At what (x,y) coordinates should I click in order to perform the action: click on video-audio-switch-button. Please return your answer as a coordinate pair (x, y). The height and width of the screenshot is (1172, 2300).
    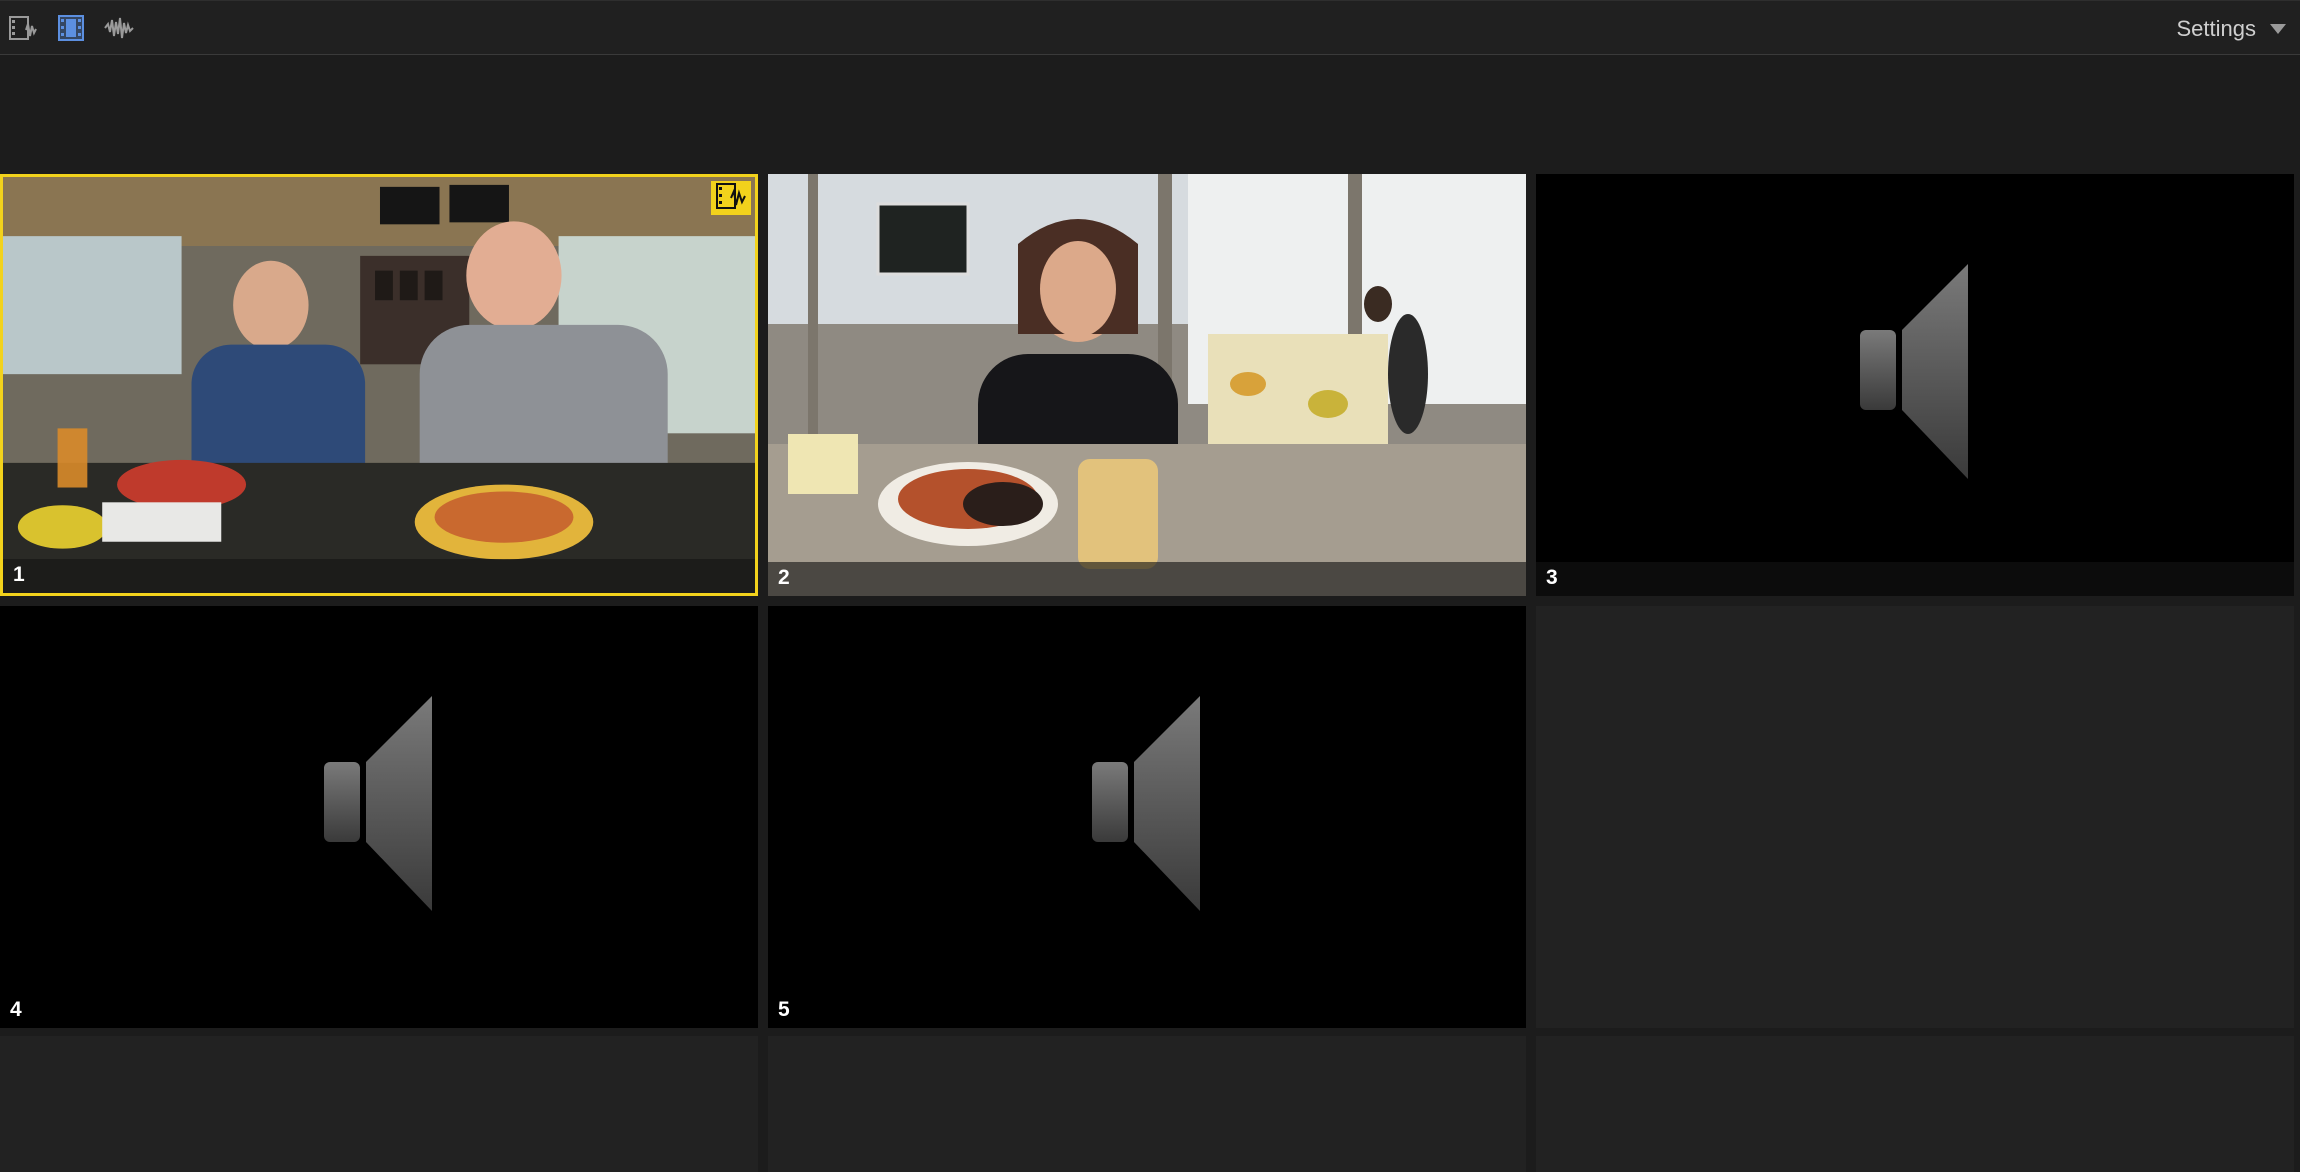
    Looking at the image, I should click on (23, 28).